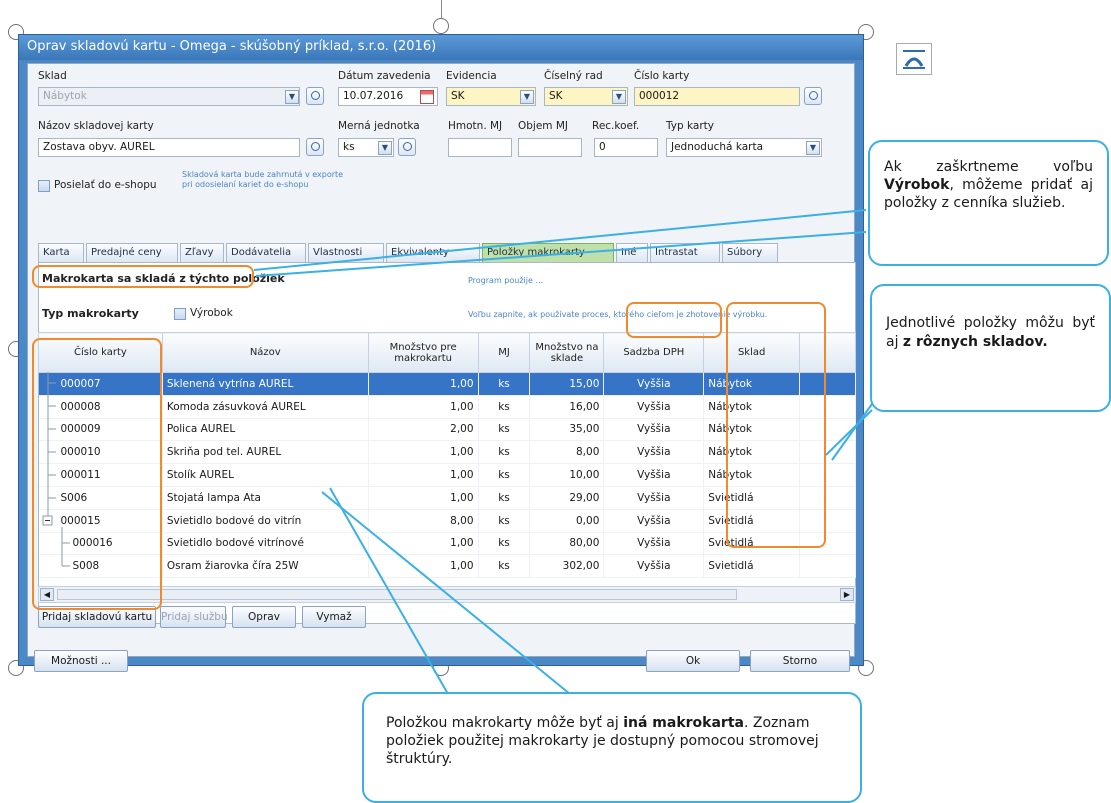 This screenshot has width=1111, height=803. Describe the element at coordinates (917, 185) in the screenshot. I see `callout-vyrobok-bold: Výrobok` at that location.